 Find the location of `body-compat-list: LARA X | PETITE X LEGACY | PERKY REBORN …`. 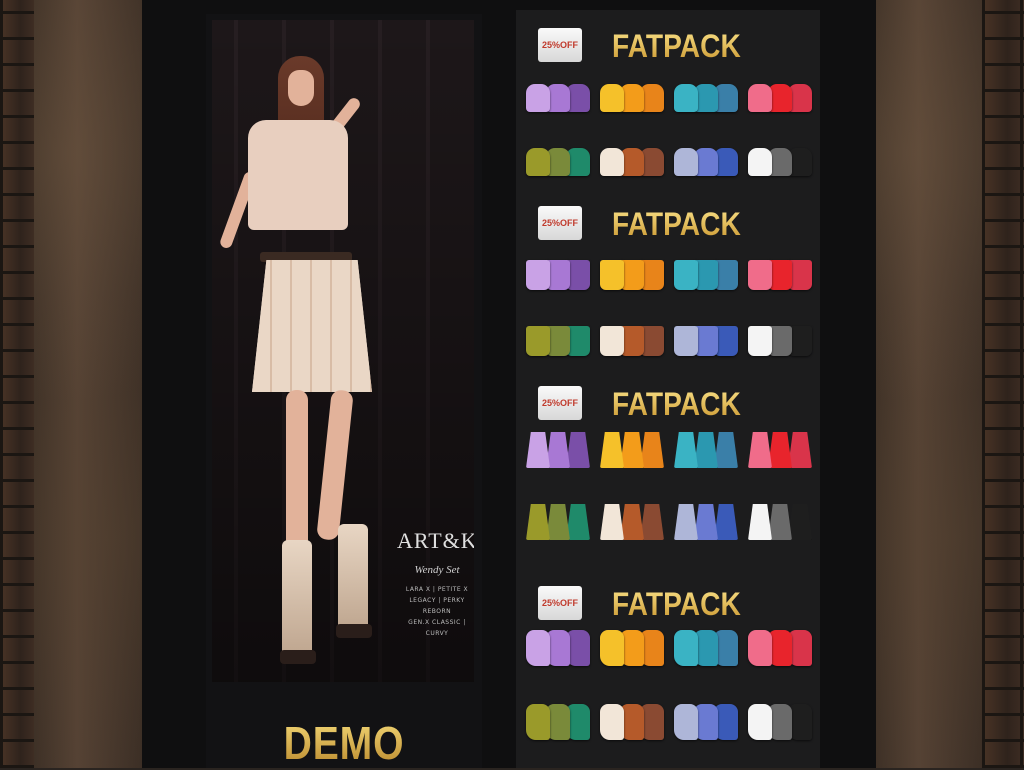

body-compat-list: LARA X | PETITE X LEGACY | PERKY REBORN … is located at coordinates (435, 611).